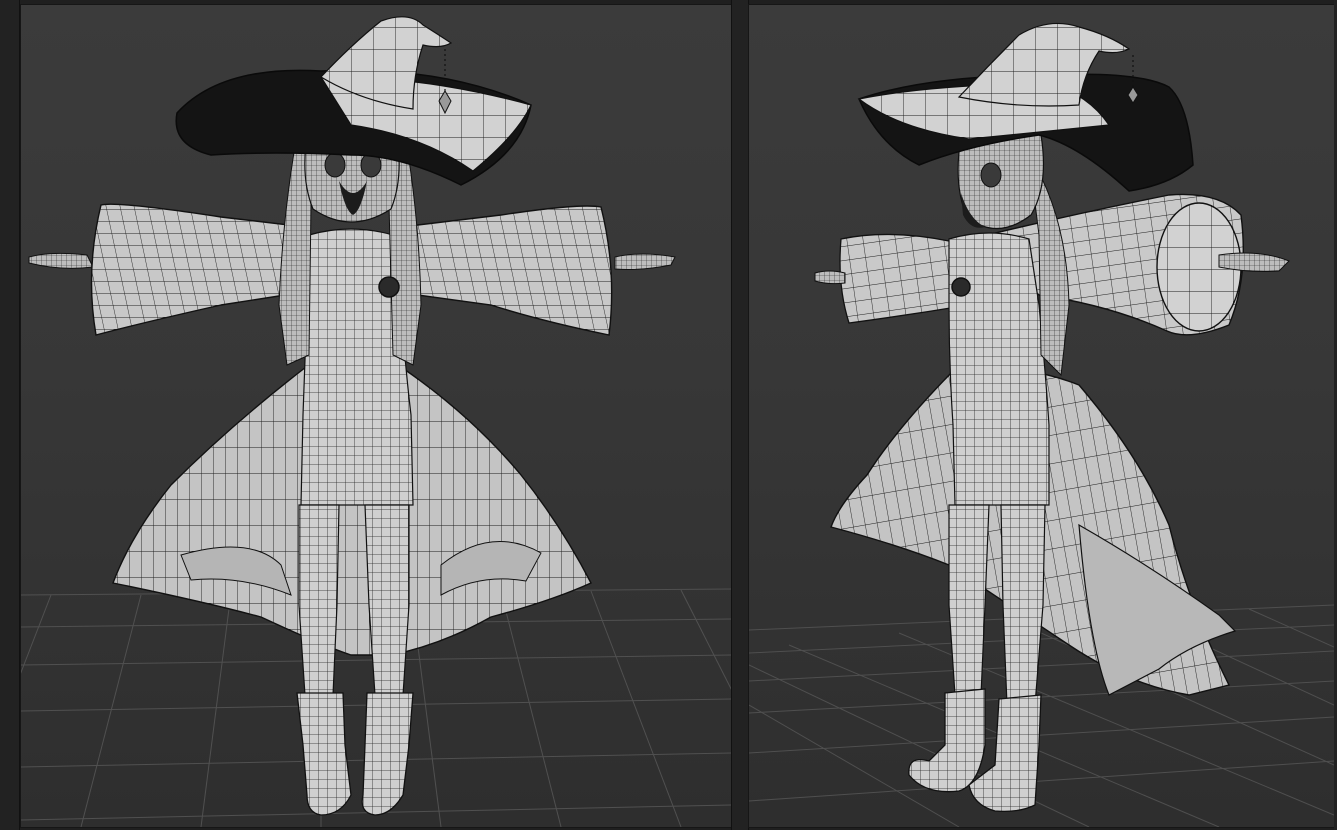  I want to click on boot-right, so click(387, 754).